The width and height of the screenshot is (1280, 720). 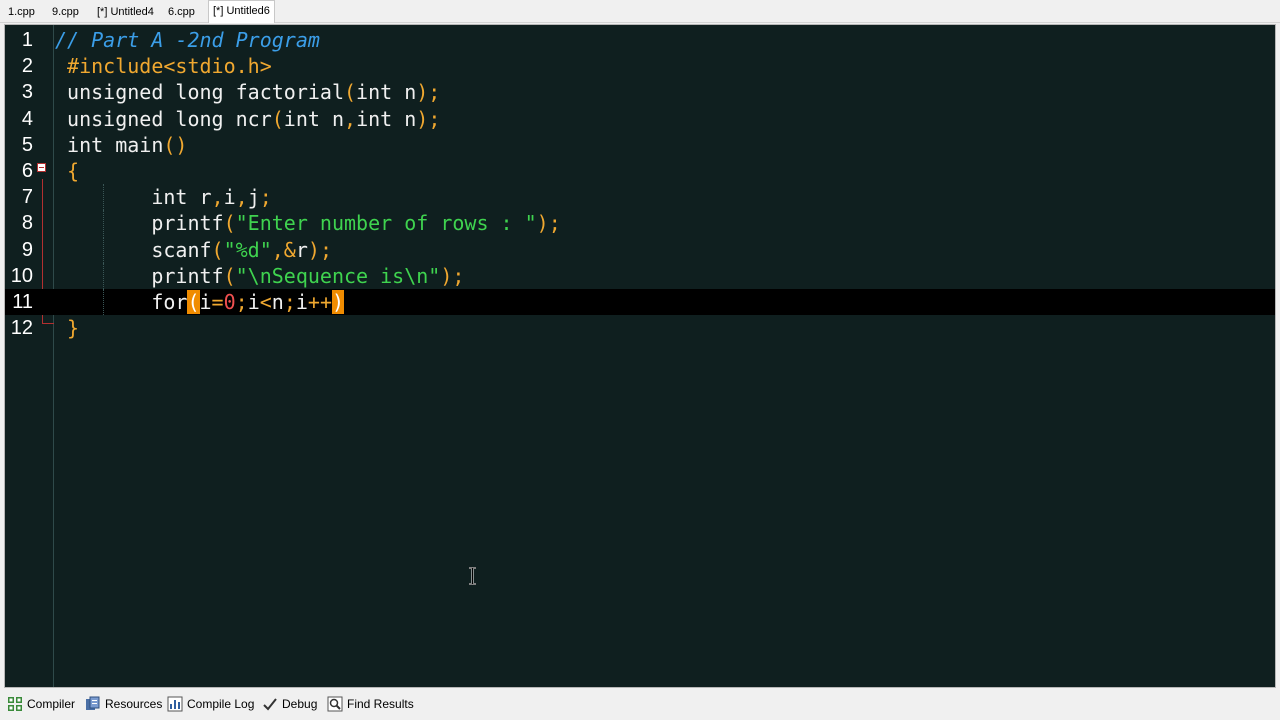 I want to click on line-number: 7, so click(x=27, y=197).